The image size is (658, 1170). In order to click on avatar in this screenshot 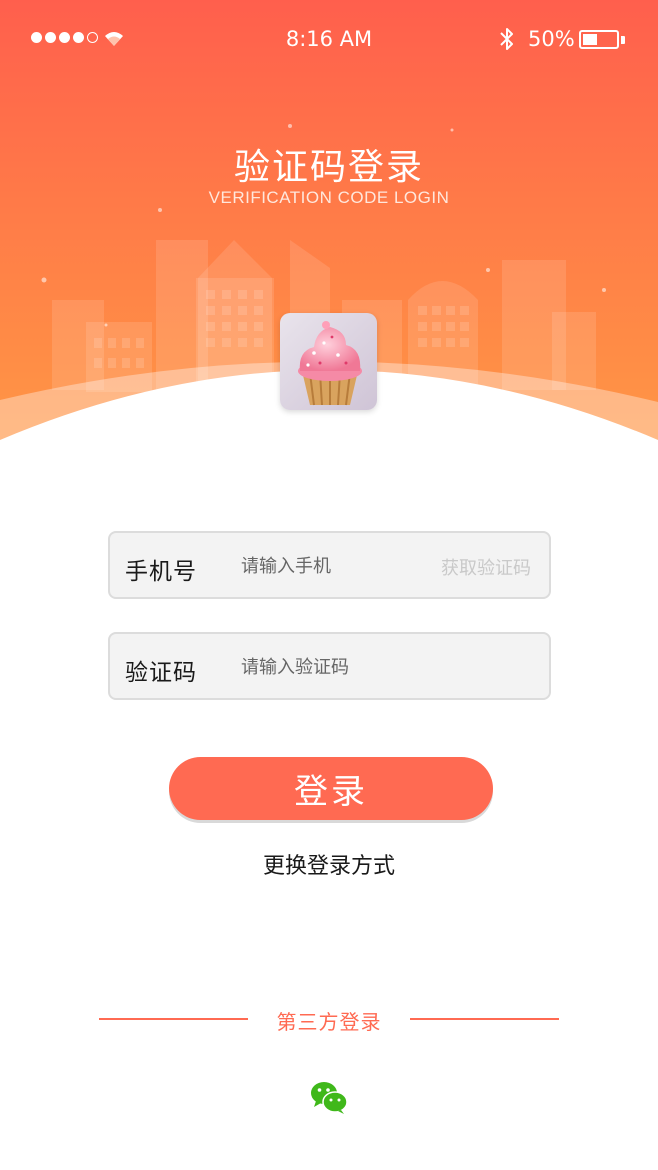, I will do `click(328, 361)`.